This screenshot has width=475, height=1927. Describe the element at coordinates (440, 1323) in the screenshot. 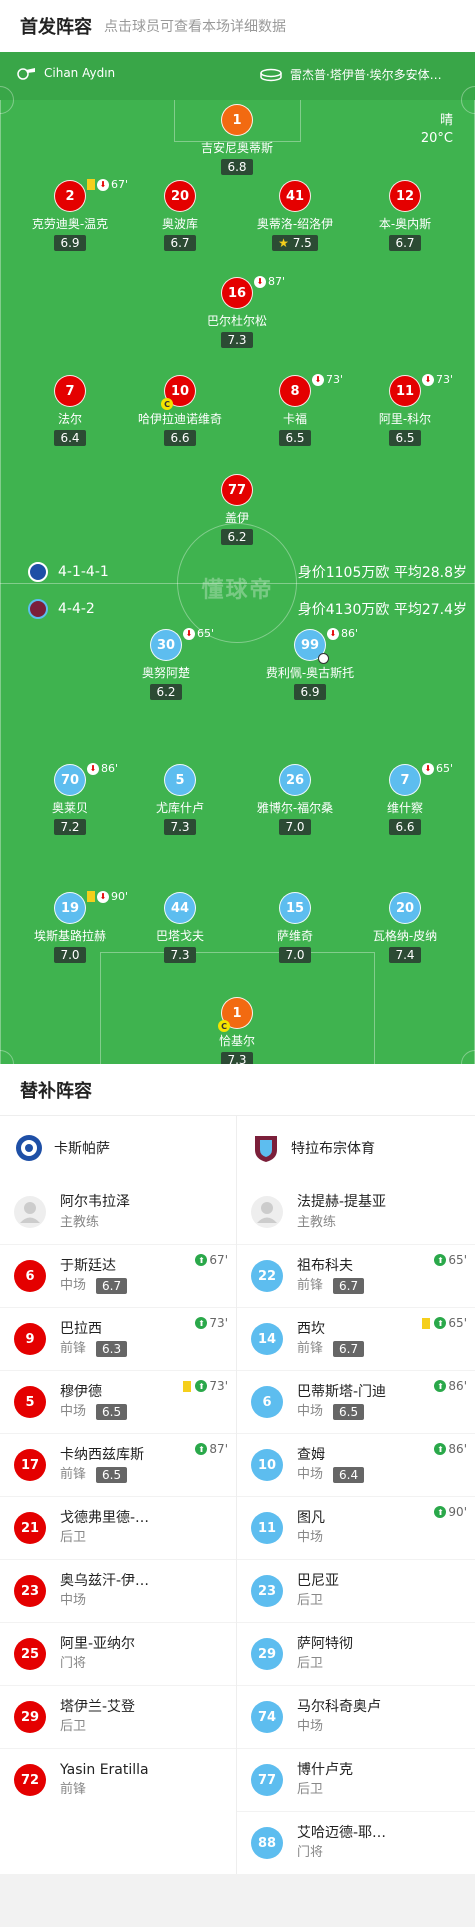

I see `sub-in-icon: ⬆` at that location.